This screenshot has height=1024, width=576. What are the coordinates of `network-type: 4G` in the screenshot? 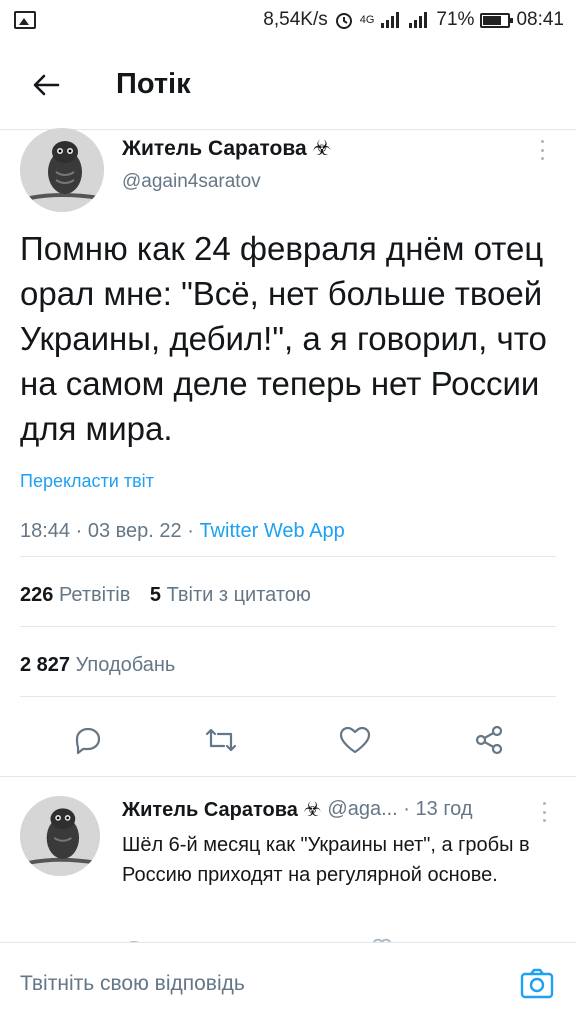 It's located at (367, 20).